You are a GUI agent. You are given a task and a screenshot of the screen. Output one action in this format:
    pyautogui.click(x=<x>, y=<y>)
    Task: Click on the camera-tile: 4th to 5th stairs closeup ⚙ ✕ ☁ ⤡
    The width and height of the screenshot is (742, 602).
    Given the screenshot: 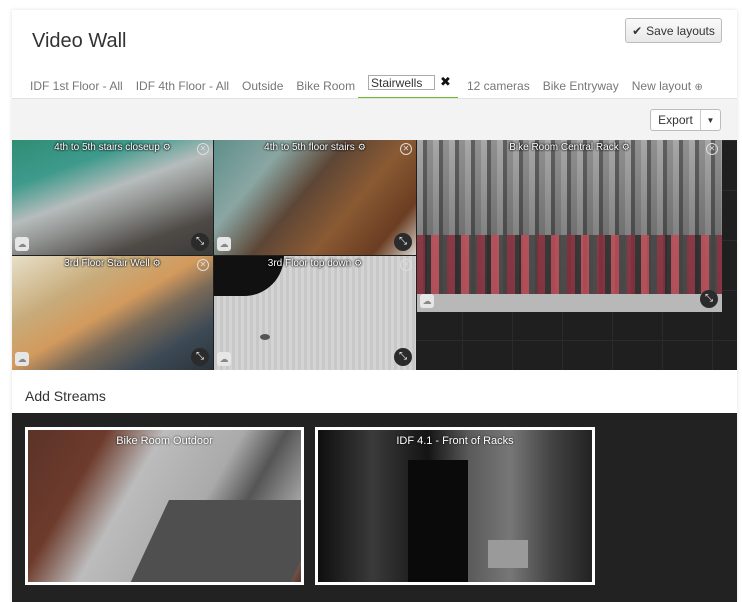 What is the action you would take?
    pyautogui.click(x=112, y=197)
    